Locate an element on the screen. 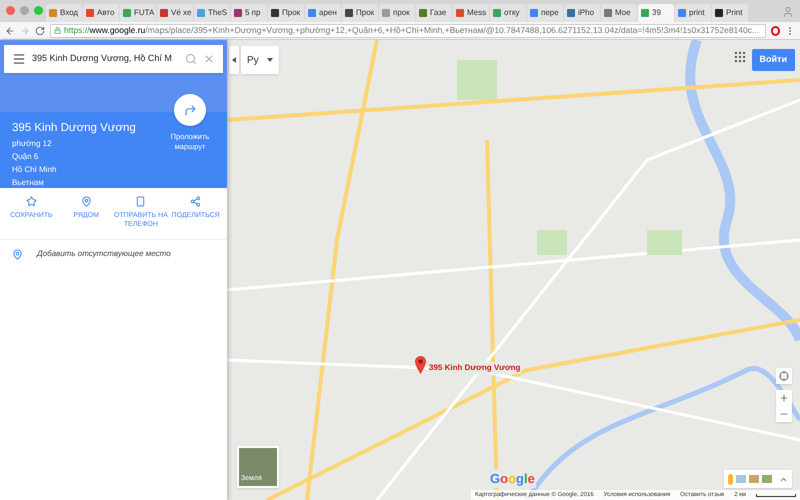 The height and width of the screenshot is (500, 800). browser-tab: арен is located at coordinates (323, 13).